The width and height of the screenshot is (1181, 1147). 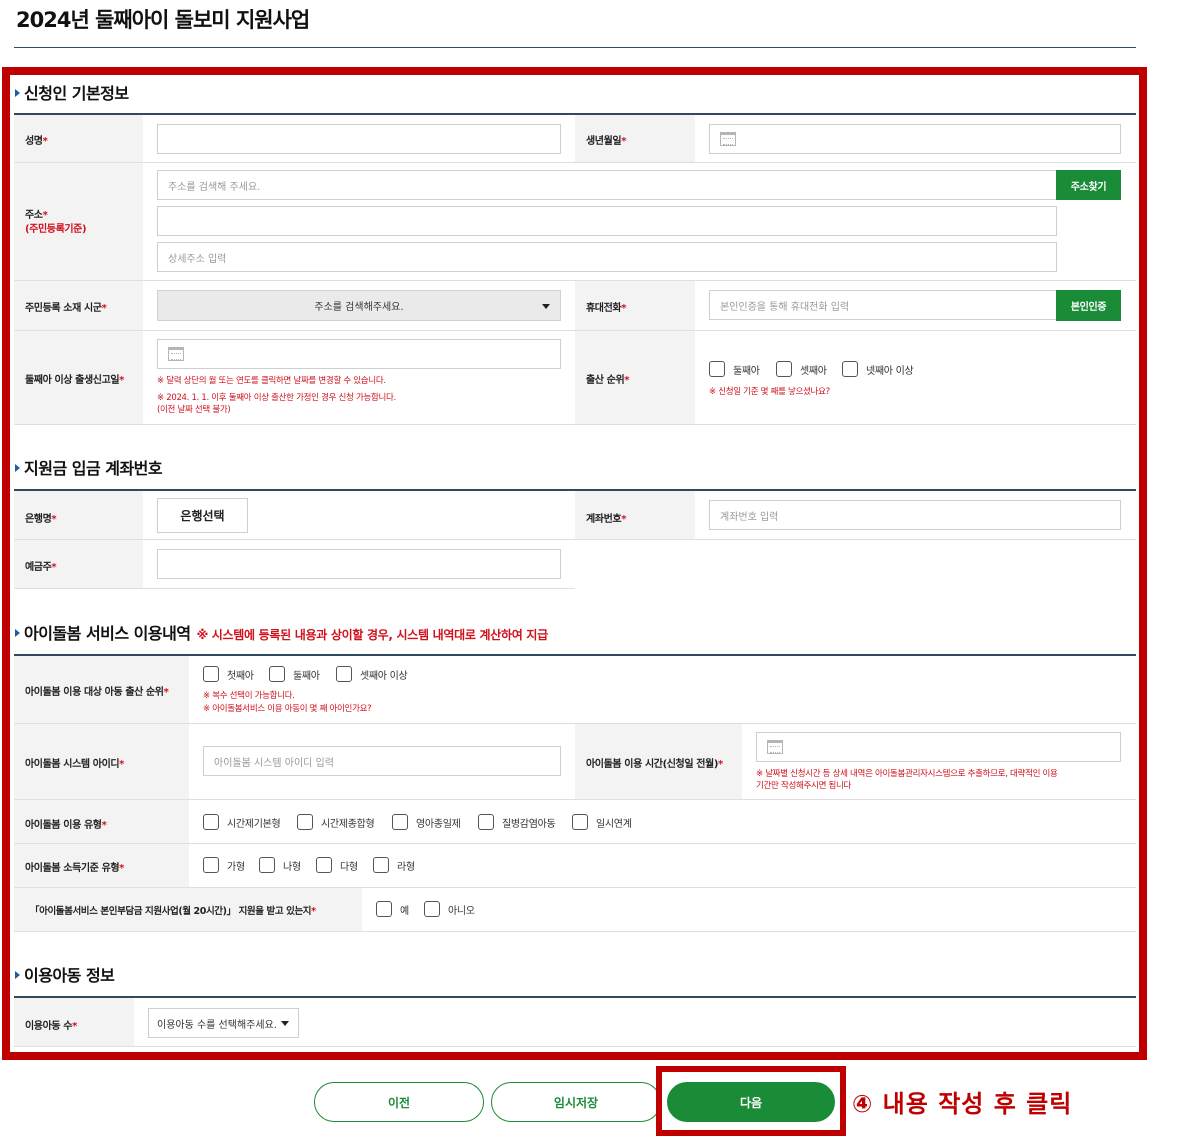 What do you see at coordinates (575, 47) in the screenshot?
I see `title-divider` at bounding box center [575, 47].